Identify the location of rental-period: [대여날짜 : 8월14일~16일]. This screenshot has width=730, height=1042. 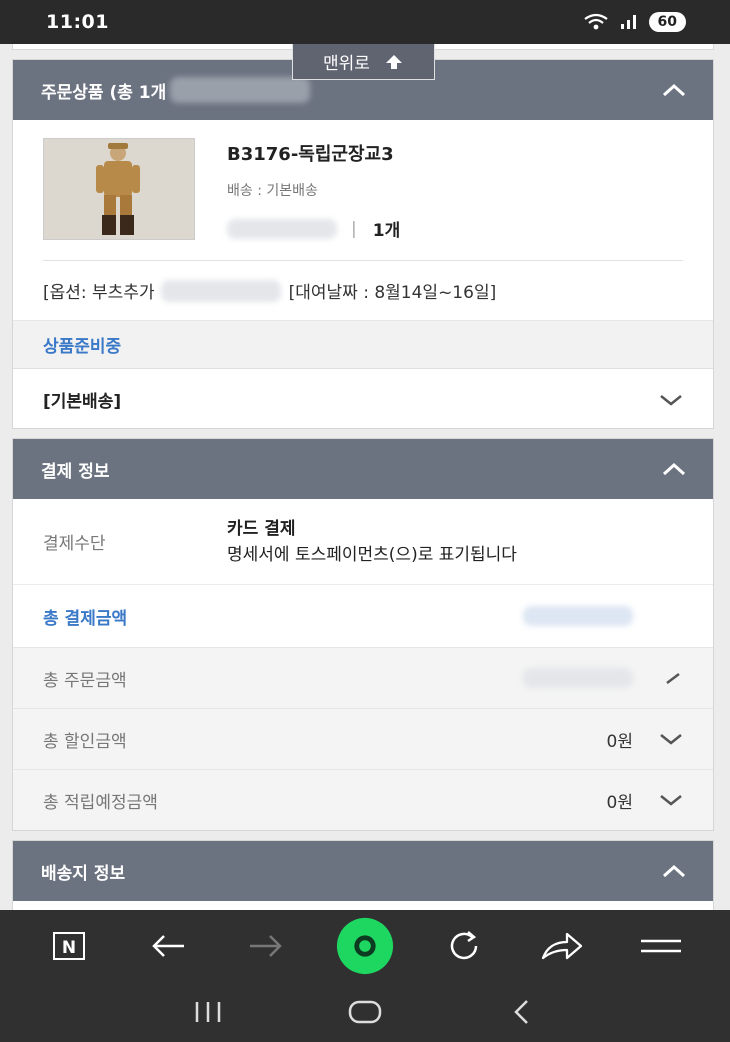
(392, 293).